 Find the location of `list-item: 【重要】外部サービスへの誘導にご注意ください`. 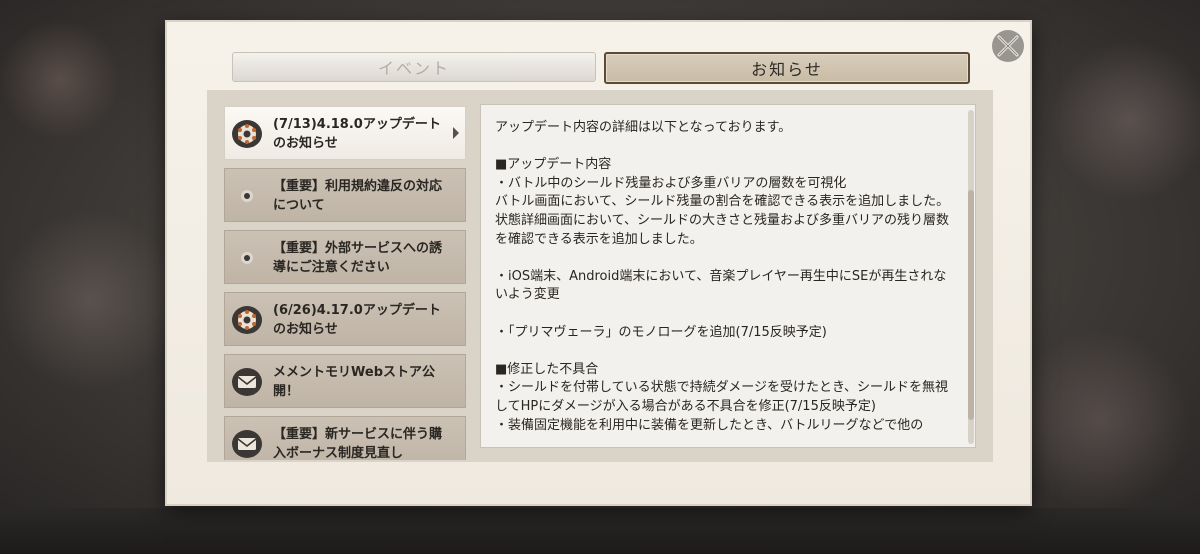

list-item: 【重要】外部サービスへの誘導にご注意ください is located at coordinates (345, 257).